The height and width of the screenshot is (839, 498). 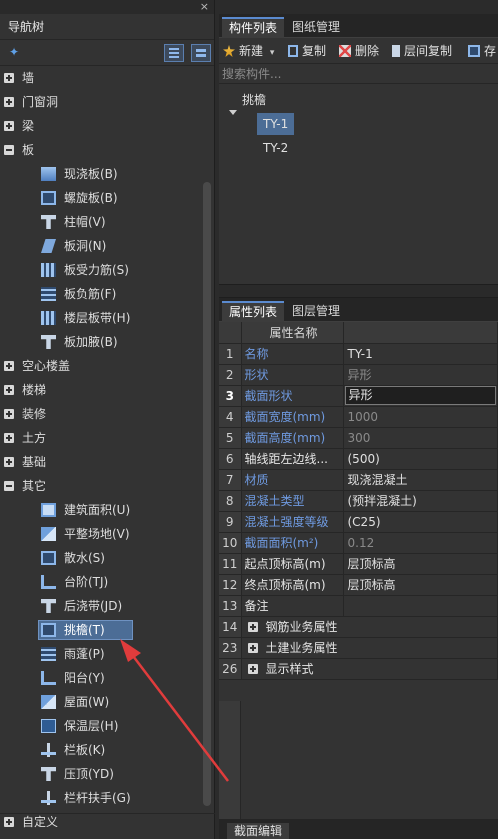 I want to click on property-row: 7 材质 现浇混凝土, so click(x=358, y=480).